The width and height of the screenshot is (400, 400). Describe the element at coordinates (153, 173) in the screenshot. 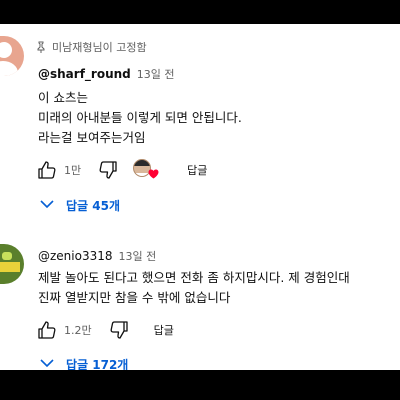

I see `heart-icon` at that location.